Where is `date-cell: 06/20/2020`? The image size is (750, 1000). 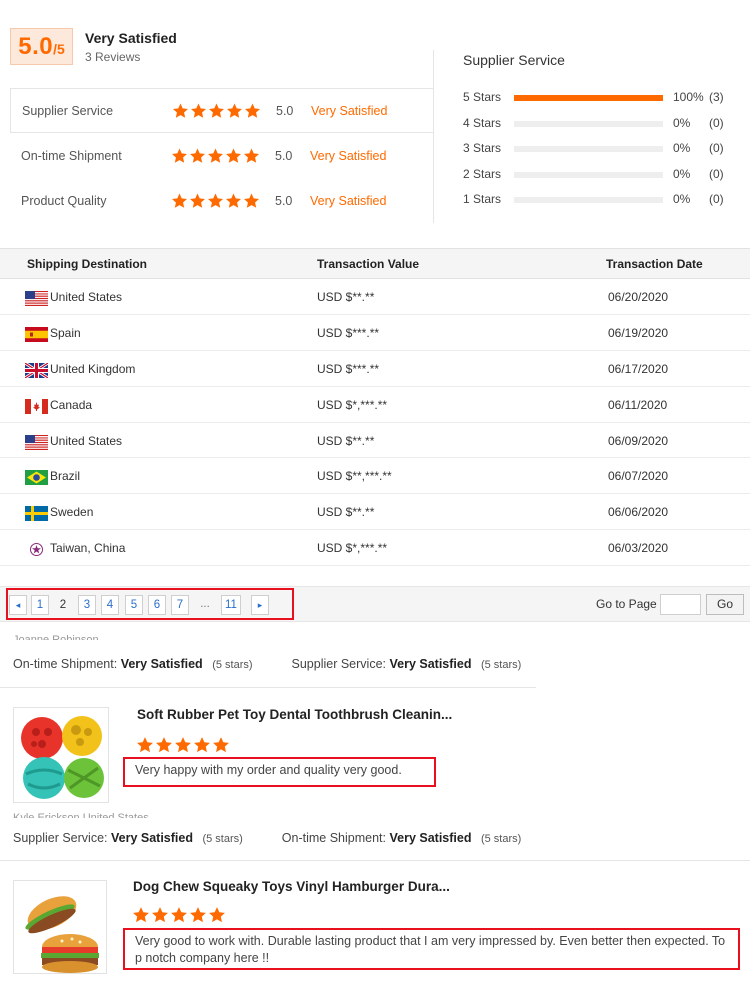
date-cell: 06/20/2020 is located at coordinates (638, 297).